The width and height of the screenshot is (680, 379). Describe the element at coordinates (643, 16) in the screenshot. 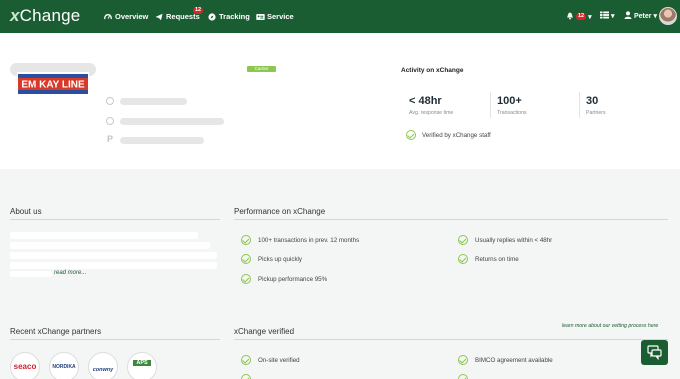

I see `user-name: Peter` at that location.